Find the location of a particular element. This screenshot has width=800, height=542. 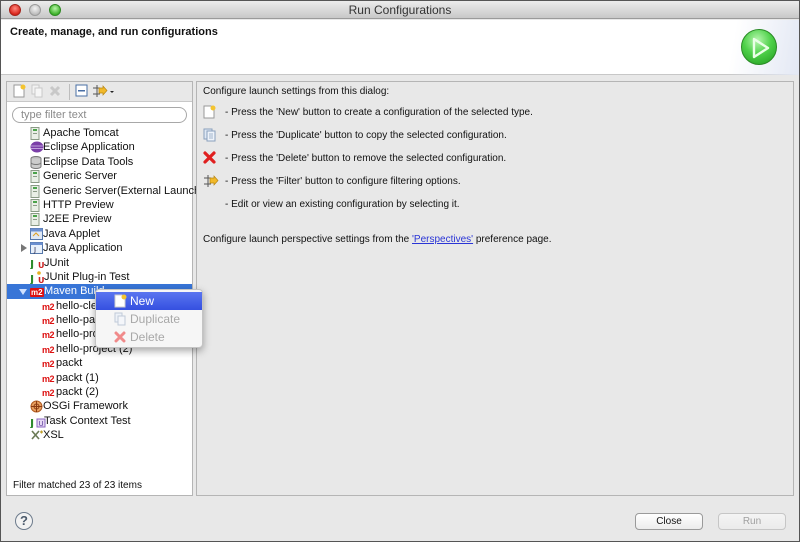

tree-item-label: HTTP Preview is located at coordinates (78, 204).